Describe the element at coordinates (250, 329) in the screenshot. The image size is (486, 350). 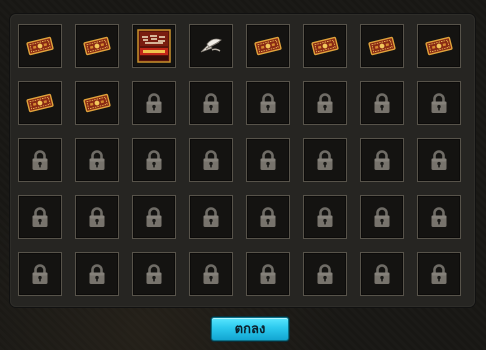
I see `confirm-button: ตกลง` at that location.